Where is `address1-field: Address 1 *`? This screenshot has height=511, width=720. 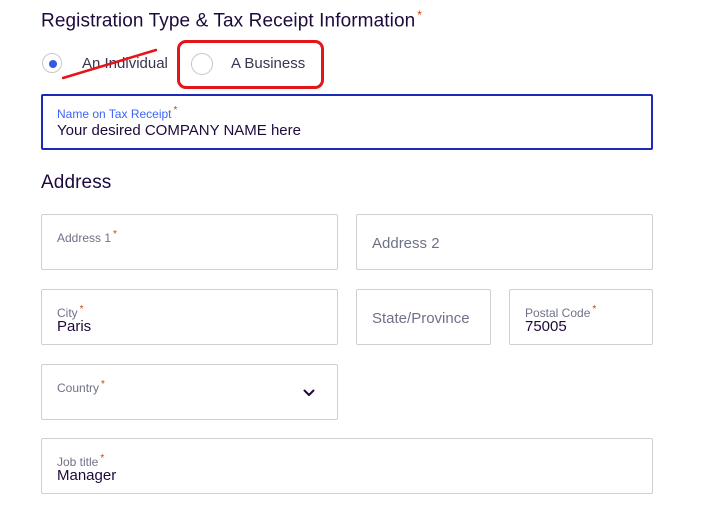
address1-field: Address 1 * is located at coordinates (189, 242).